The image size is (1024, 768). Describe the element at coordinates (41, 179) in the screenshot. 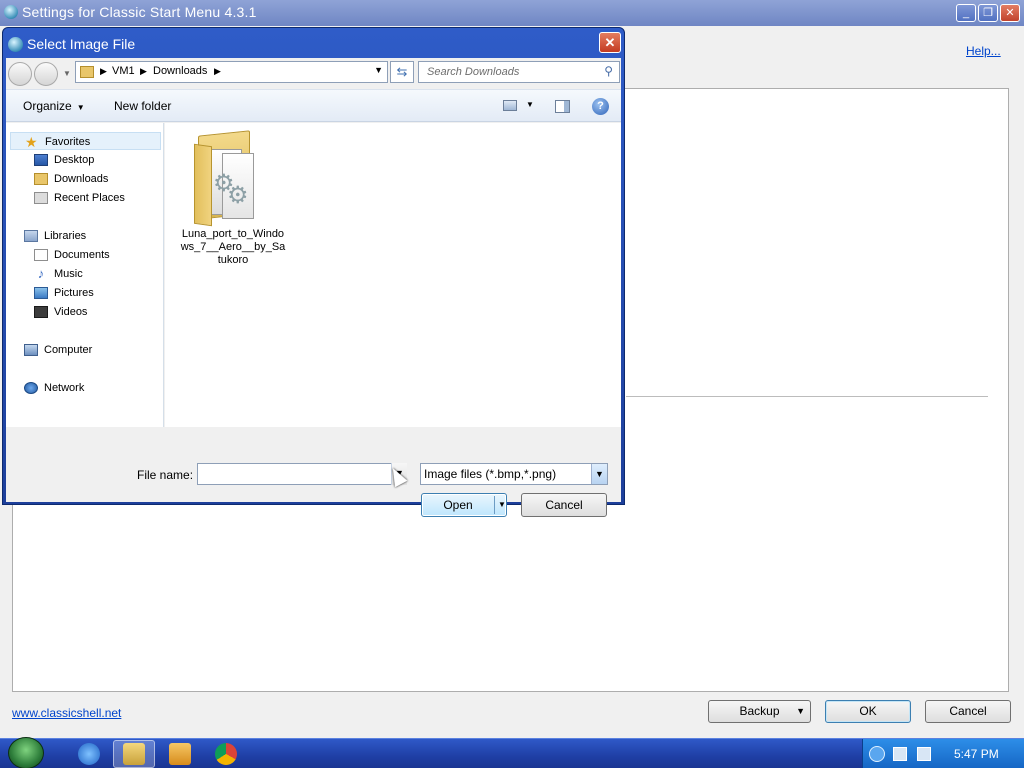

I see `downloads-folder-icon` at that location.